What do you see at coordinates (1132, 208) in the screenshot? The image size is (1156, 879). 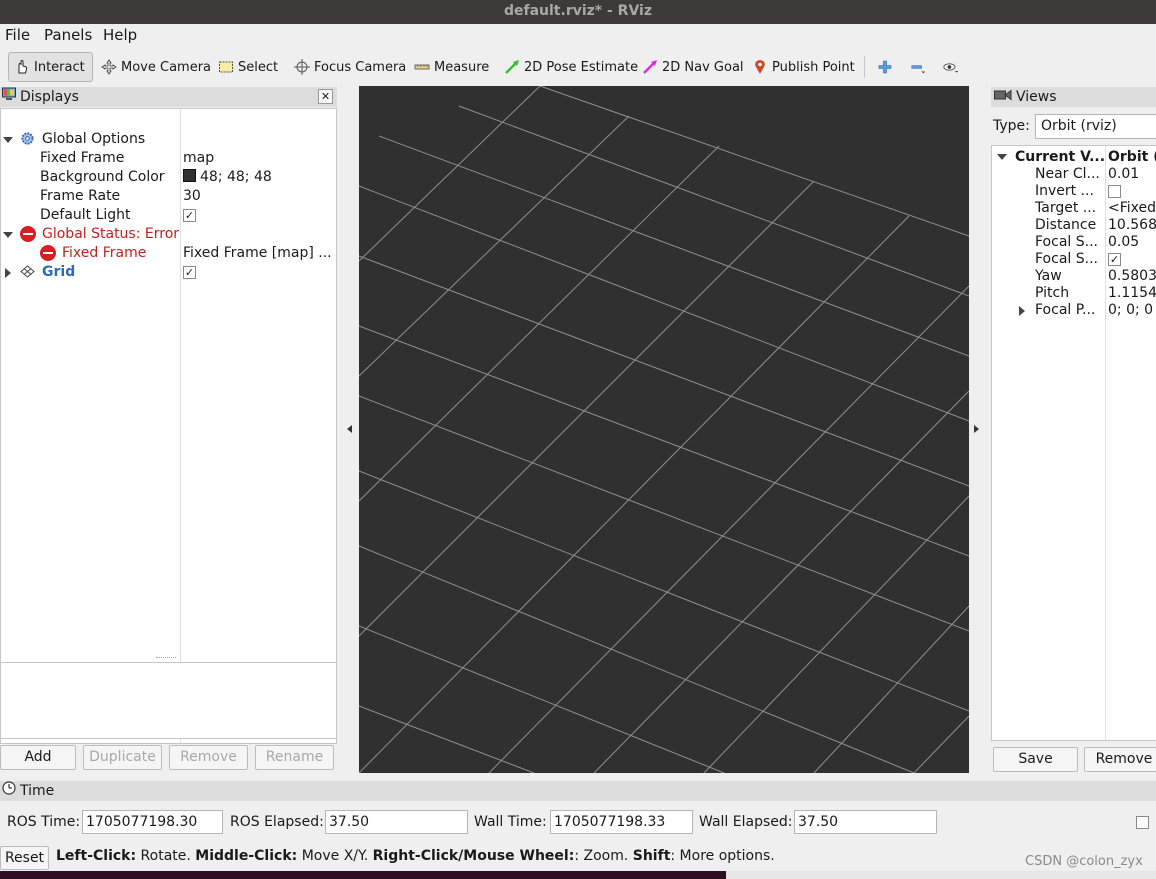 I see `target-frame-value: <Fixed` at bounding box center [1132, 208].